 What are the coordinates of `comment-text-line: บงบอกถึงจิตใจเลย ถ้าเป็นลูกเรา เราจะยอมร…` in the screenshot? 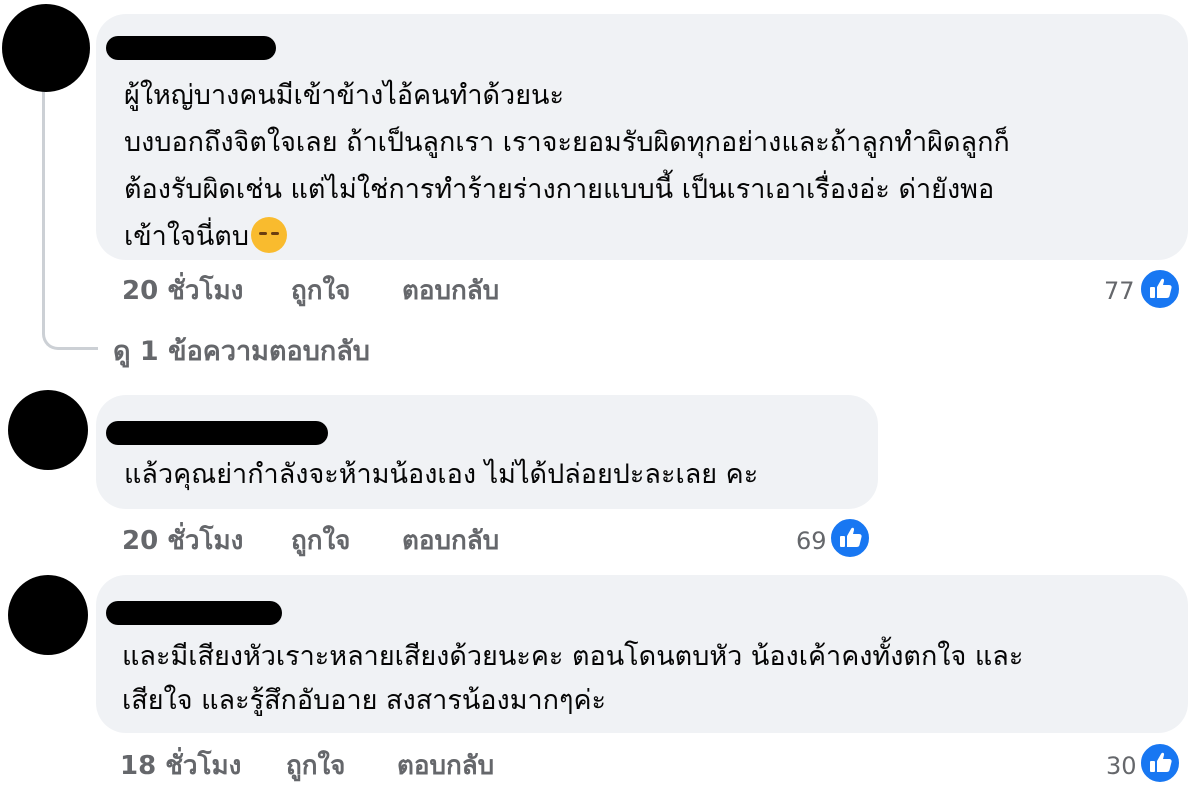 It's located at (567, 142).